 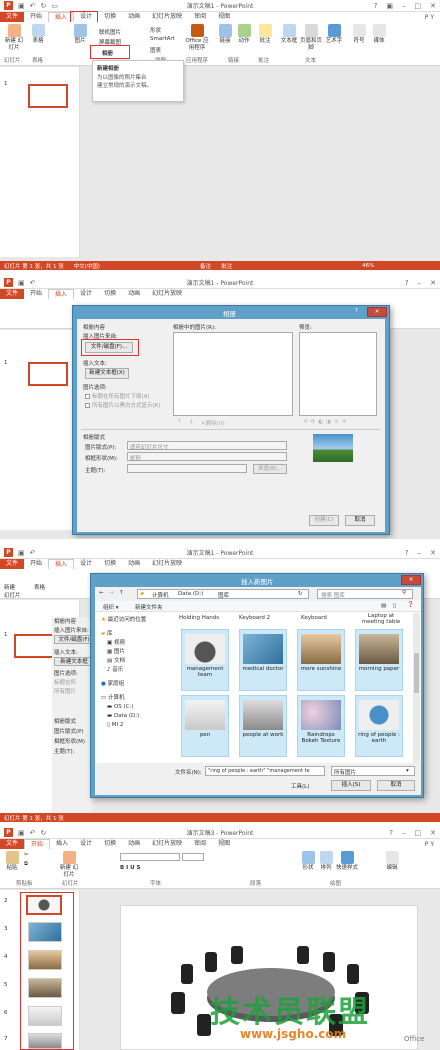 I want to click on wordart-button: 艺术字, so click(x=334, y=34).